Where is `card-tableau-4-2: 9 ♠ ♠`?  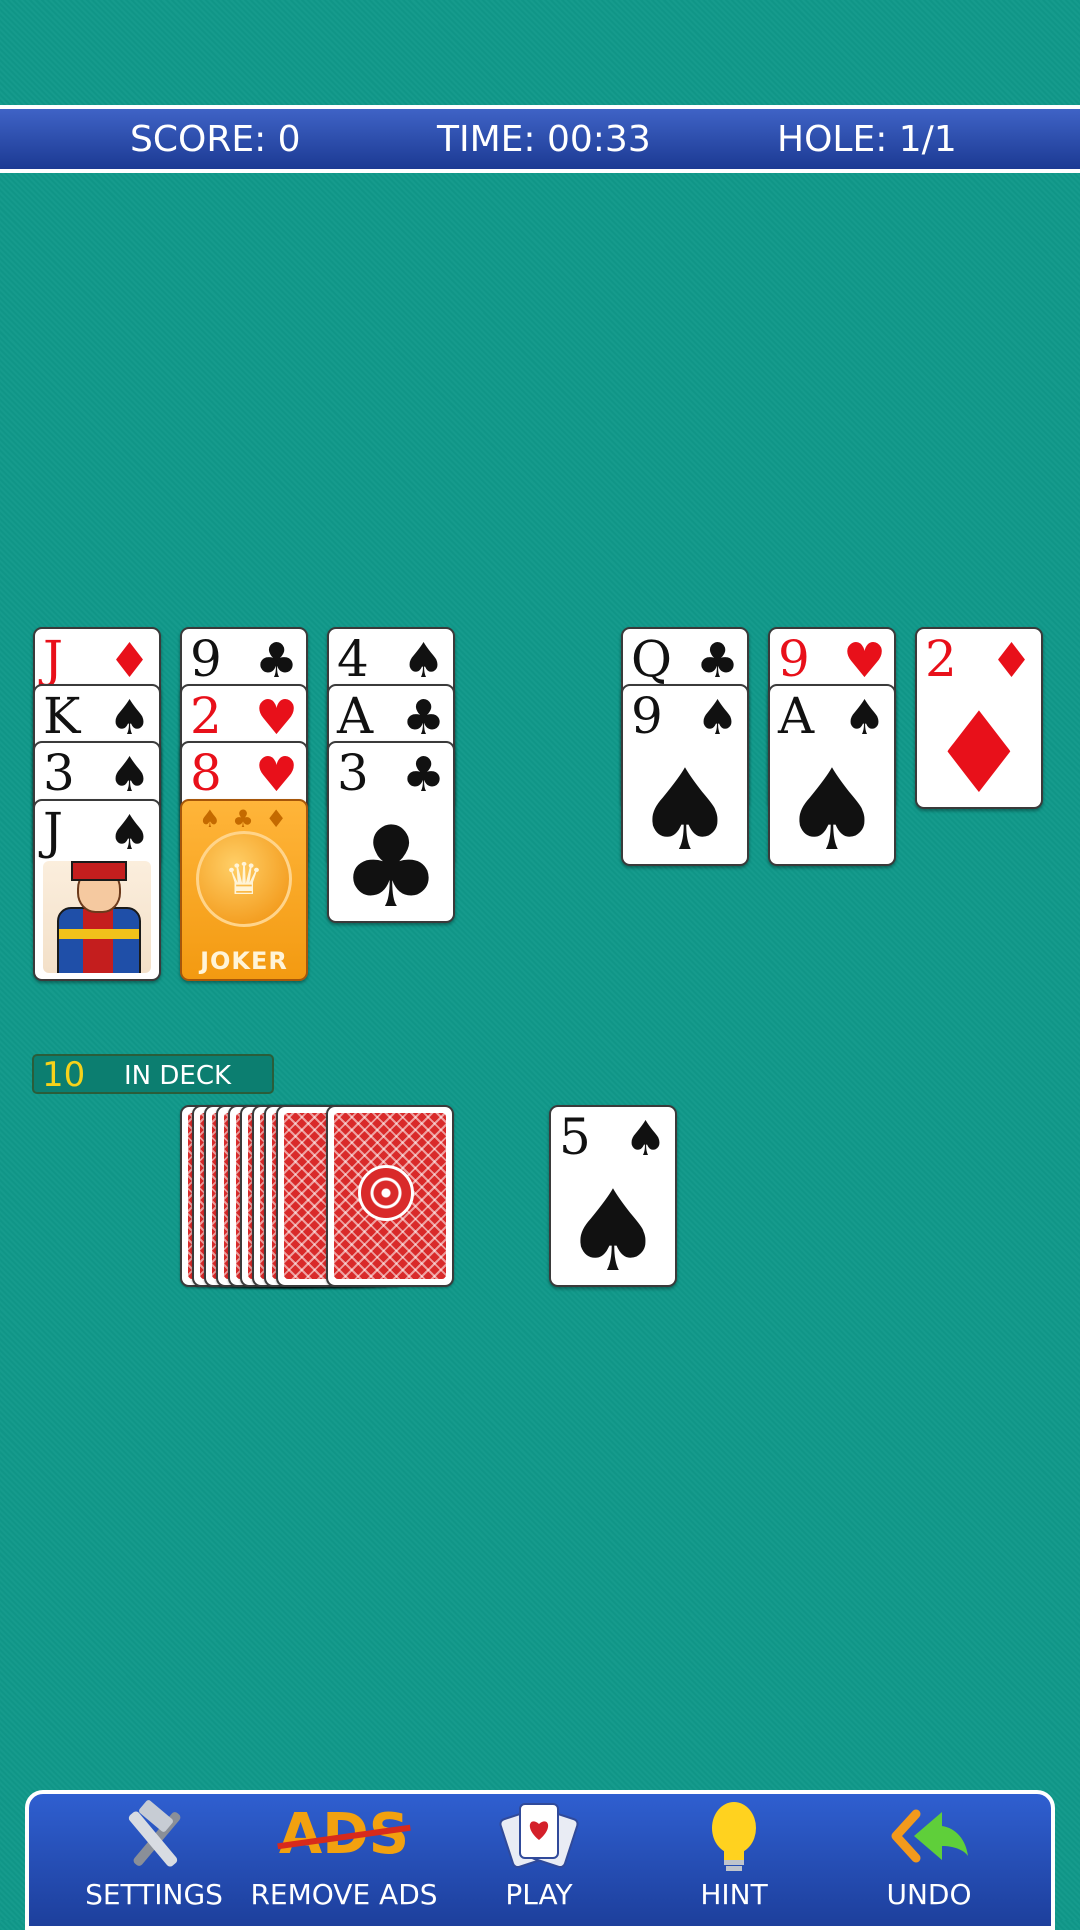 card-tableau-4-2: 9 ♠ ♠ is located at coordinates (685, 775).